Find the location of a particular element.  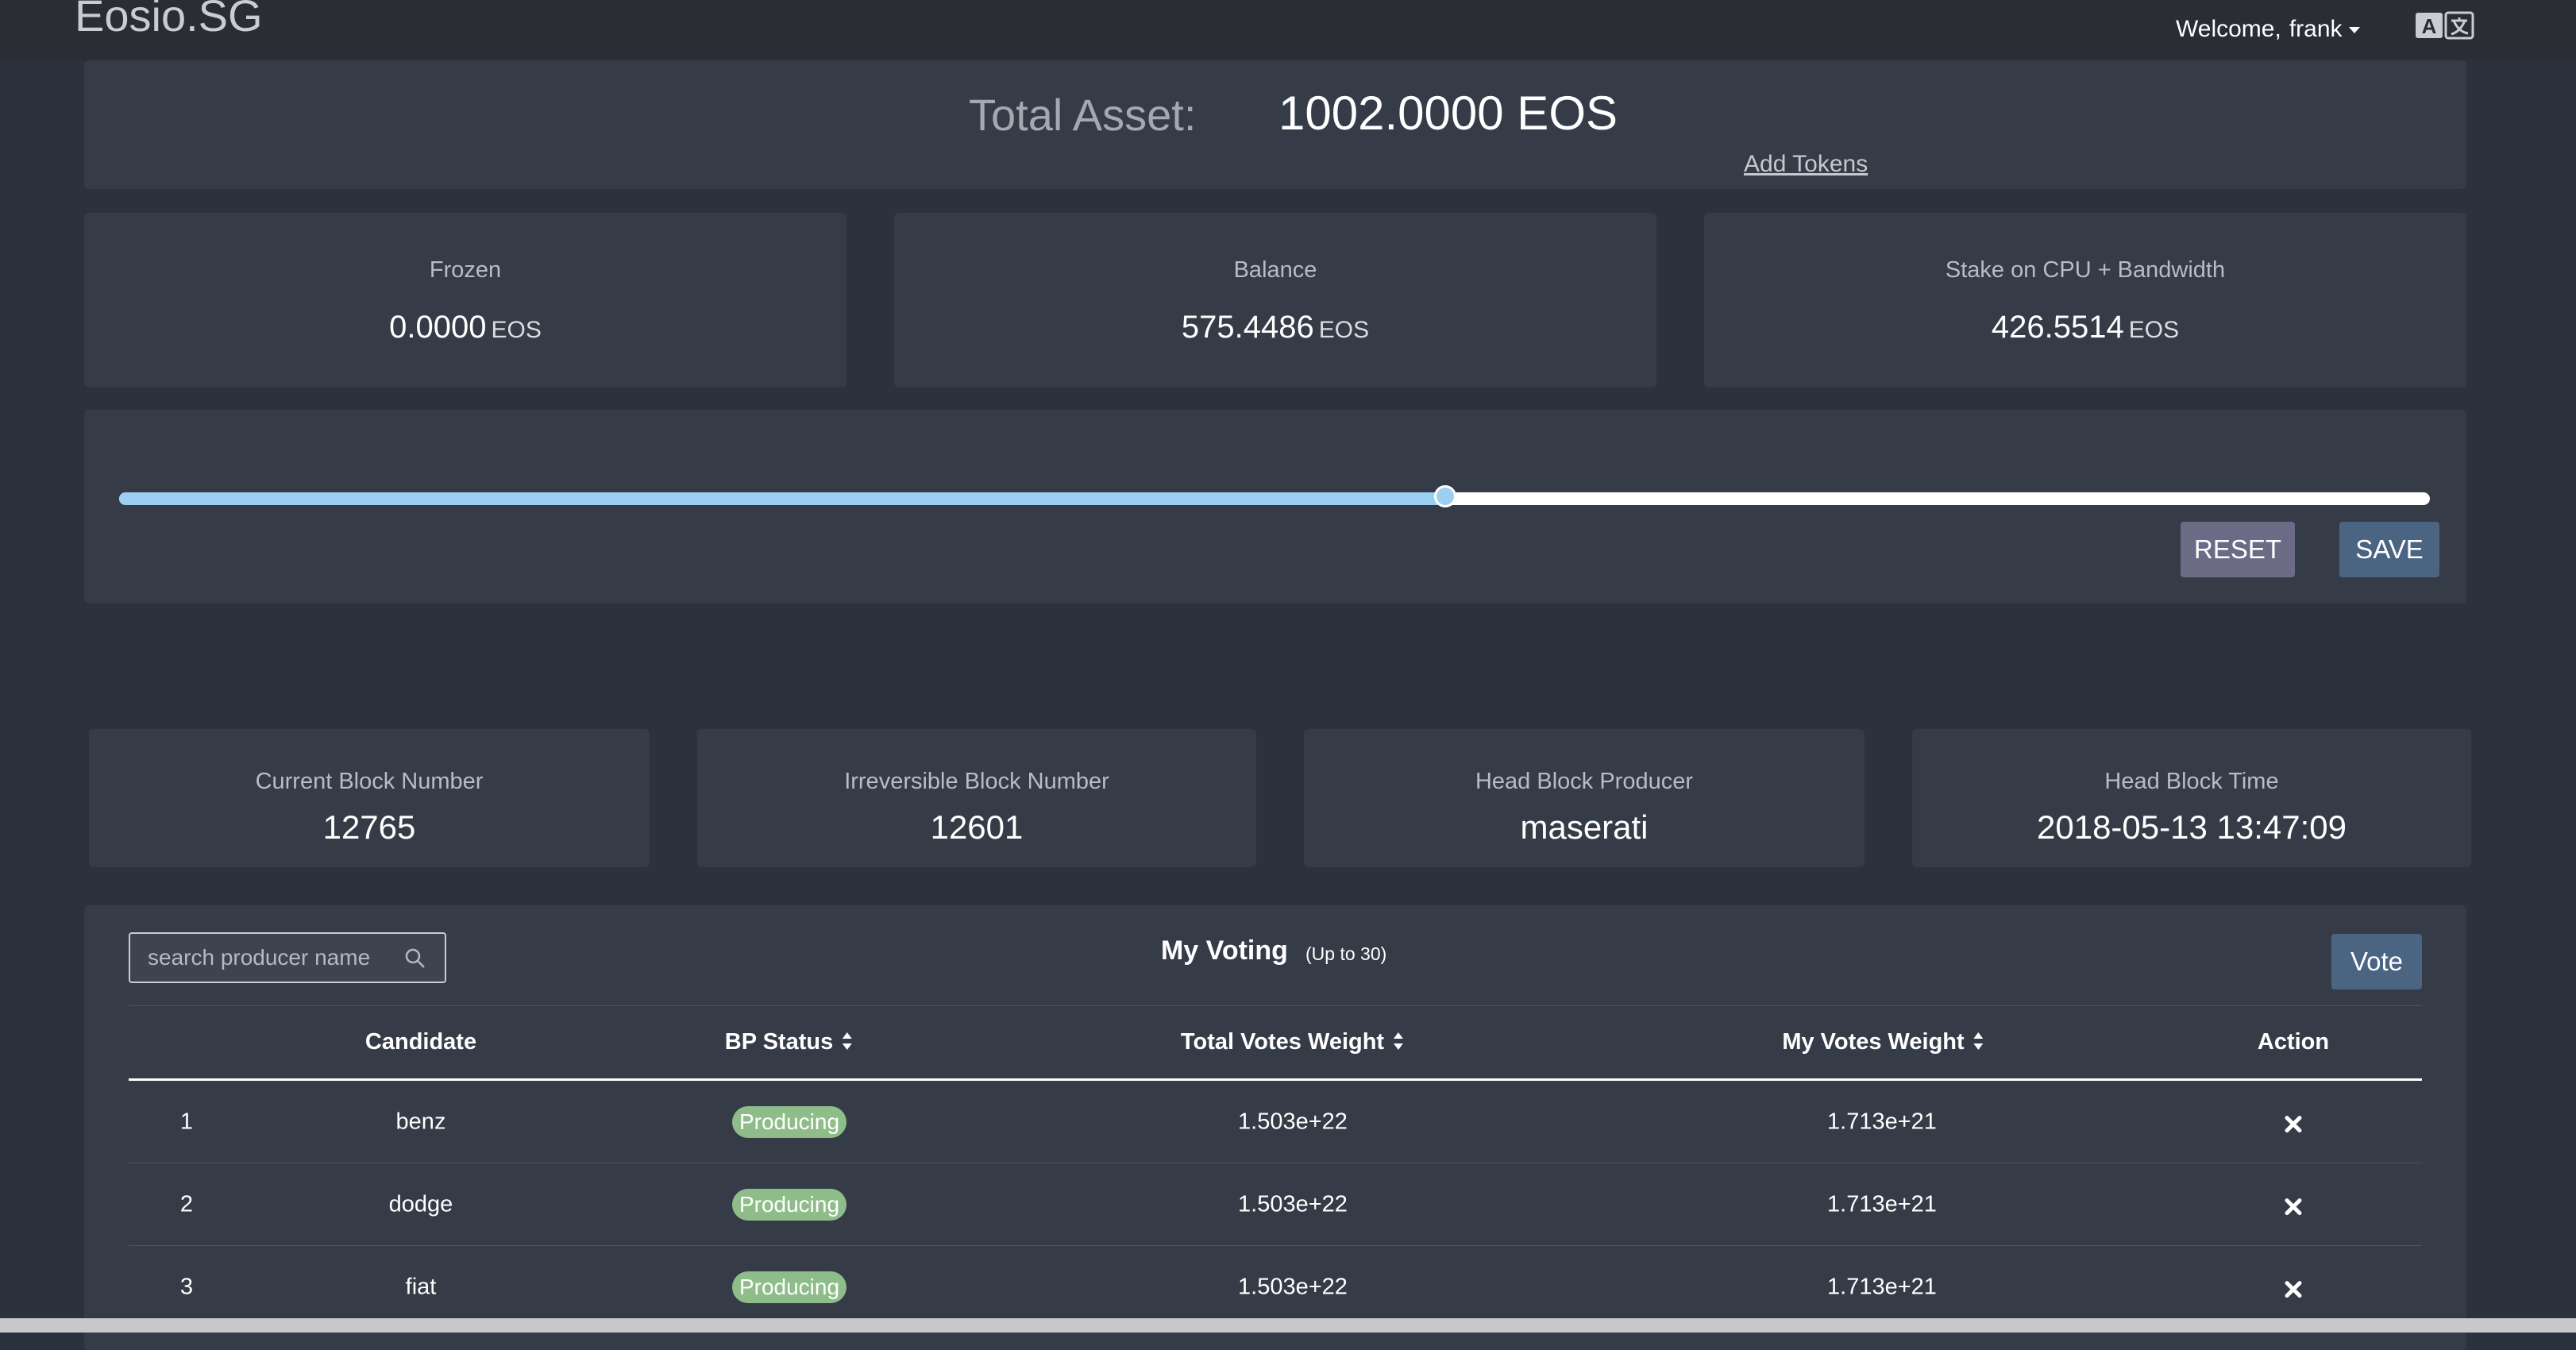

column-header-total-votes: Total Votes Weight is located at coordinates (1293, 1042).